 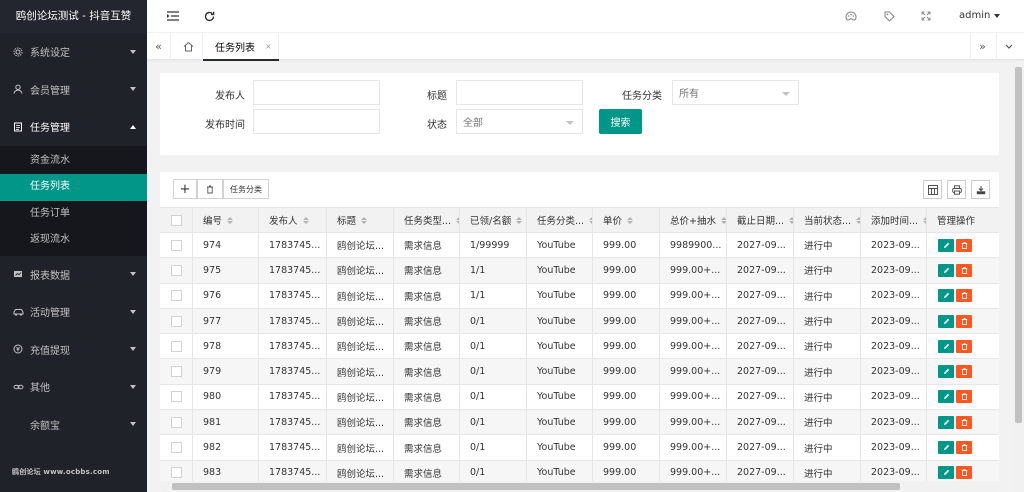 I want to click on horizontal-scrollbar, so click(x=579, y=486).